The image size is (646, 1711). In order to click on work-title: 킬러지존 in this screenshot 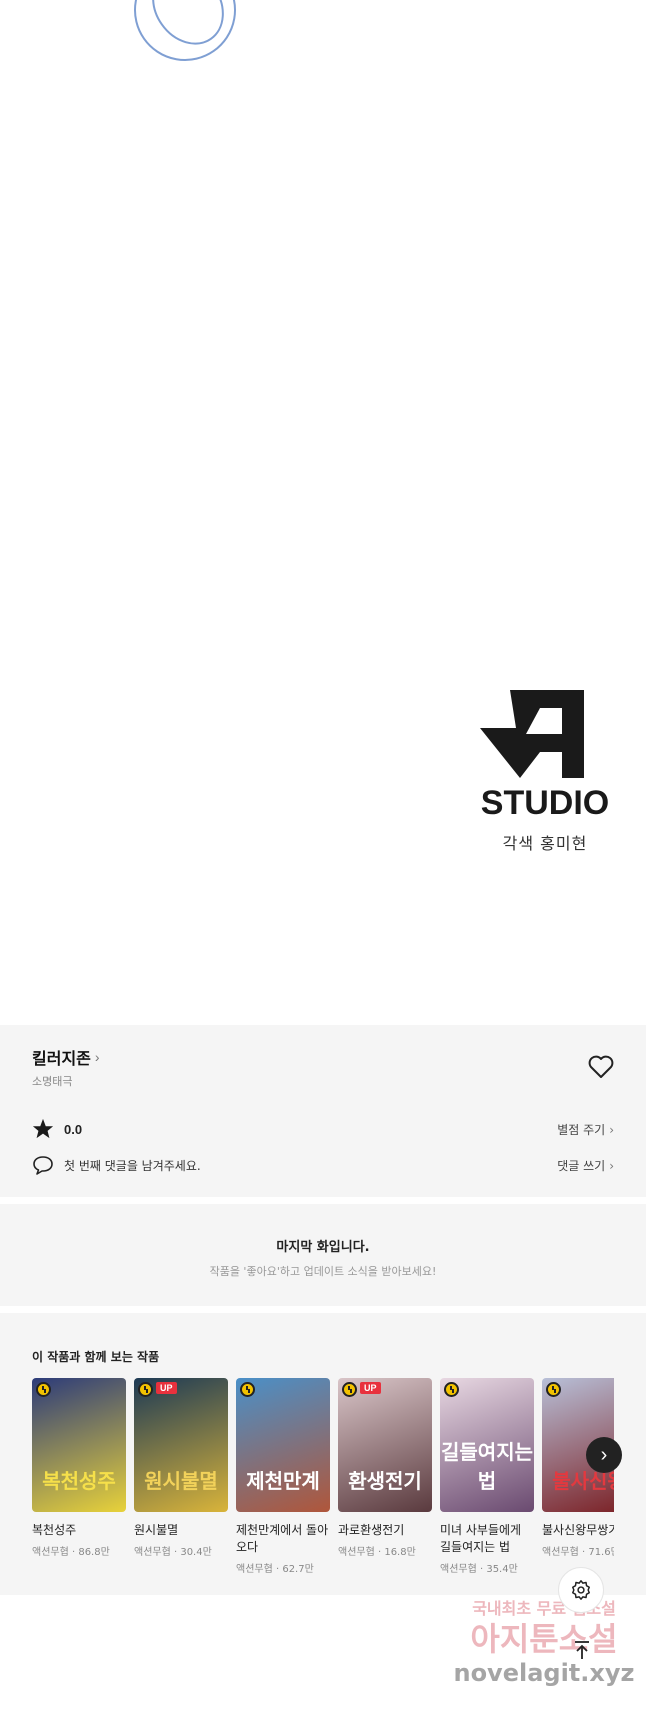, I will do `click(61, 1058)`.